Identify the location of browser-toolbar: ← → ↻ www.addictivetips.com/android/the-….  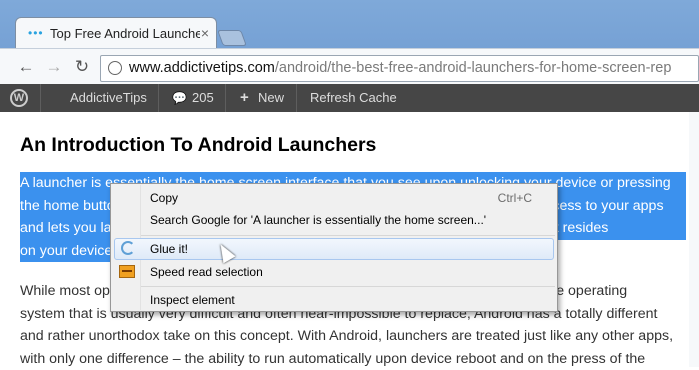
(349, 66).